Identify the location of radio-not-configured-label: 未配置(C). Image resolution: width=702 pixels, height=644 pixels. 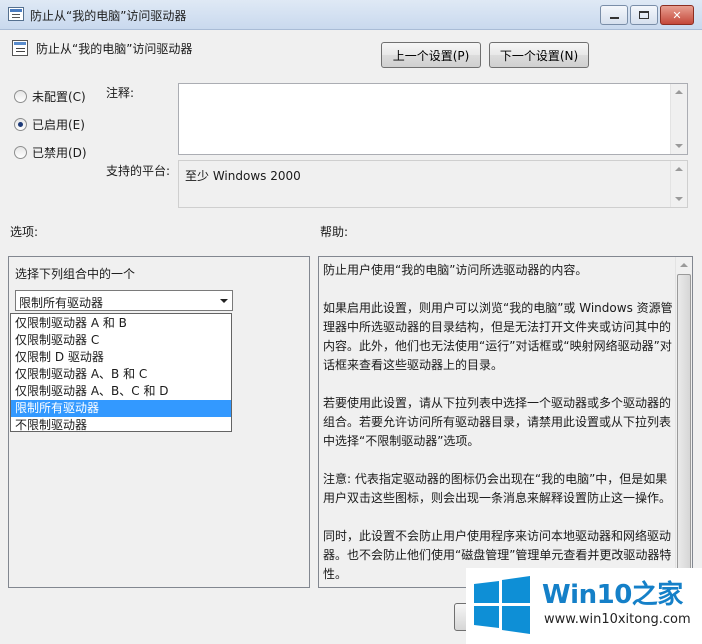
(59, 97).